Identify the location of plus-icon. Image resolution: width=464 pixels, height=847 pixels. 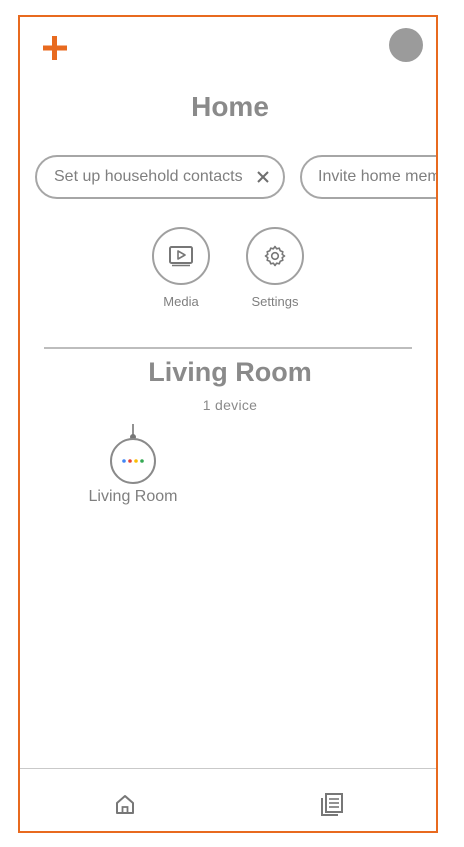
(55, 48).